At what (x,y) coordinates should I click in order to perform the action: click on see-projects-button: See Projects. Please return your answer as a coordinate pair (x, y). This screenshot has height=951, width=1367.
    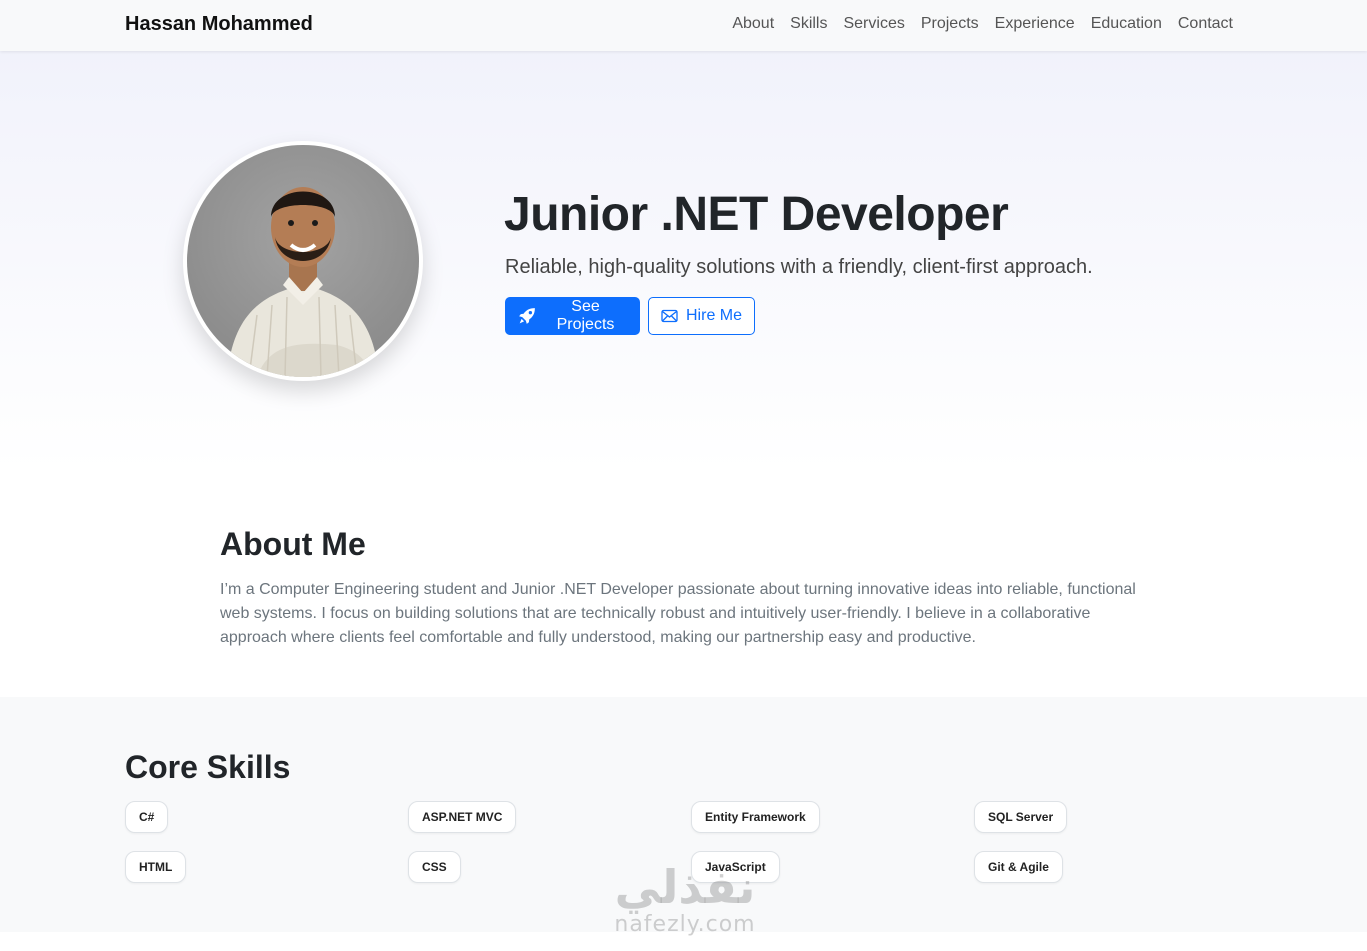
    Looking at the image, I should click on (572, 316).